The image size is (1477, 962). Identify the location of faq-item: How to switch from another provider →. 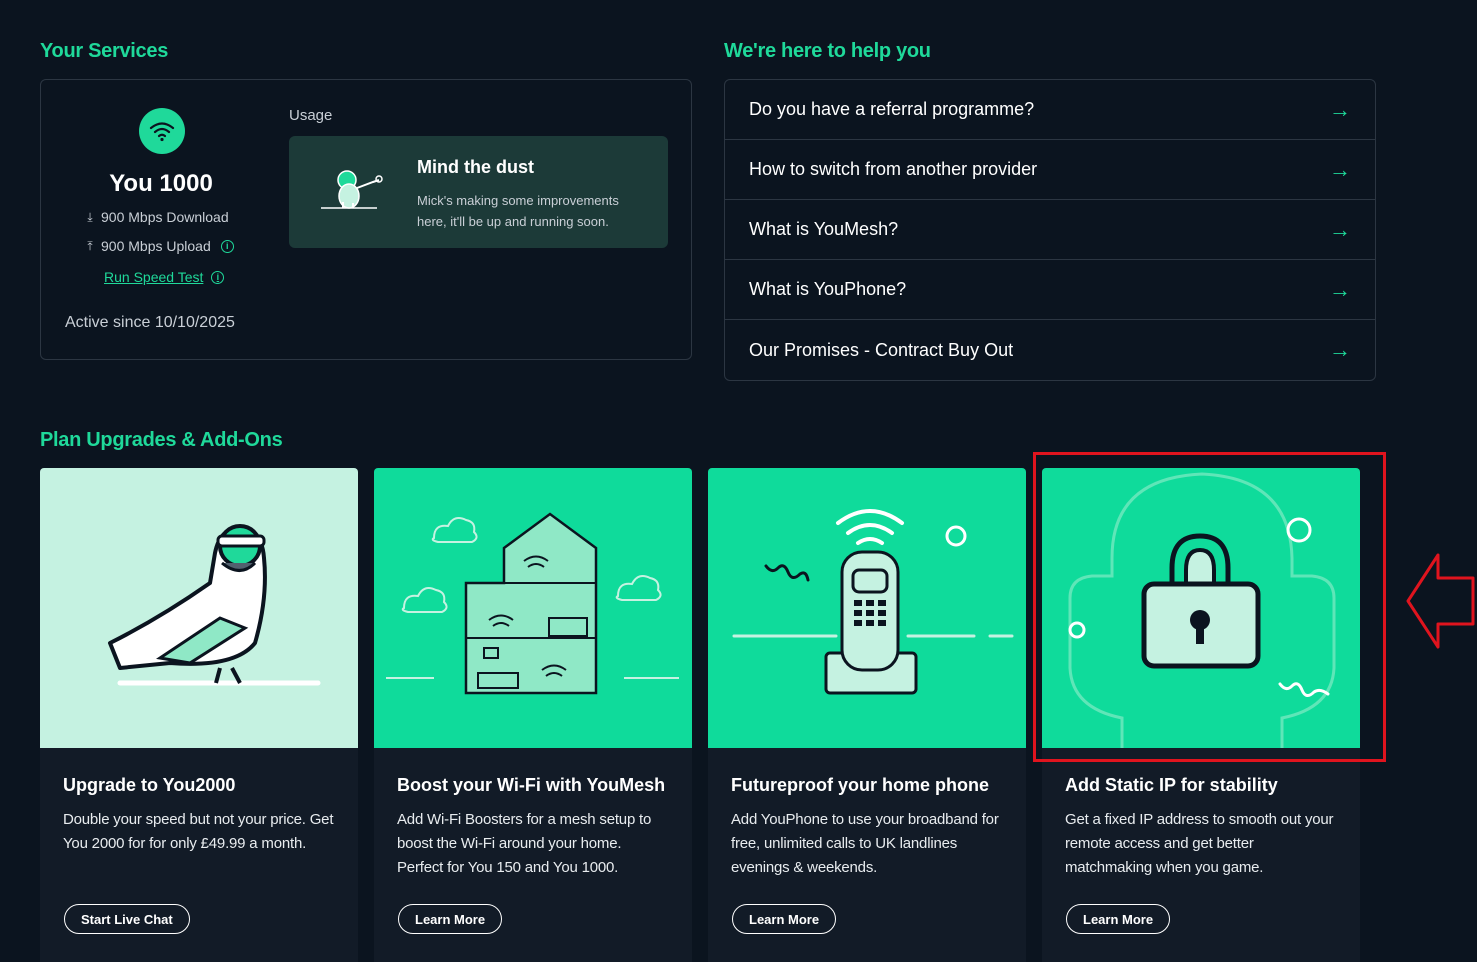
(1050, 170).